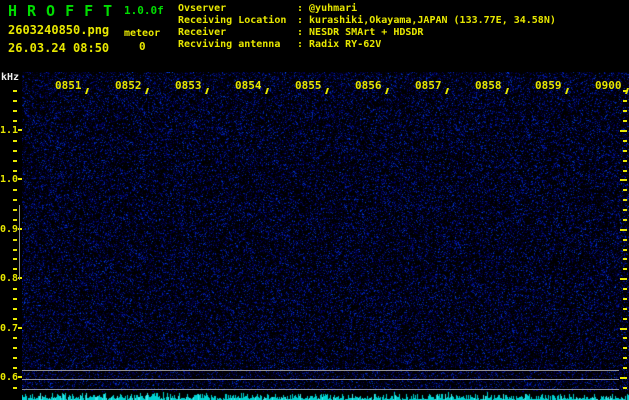  What do you see at coordinates (9, 278) in the screenshot?
I see `freq-label: 0.8` at bounding box center [9, 278].